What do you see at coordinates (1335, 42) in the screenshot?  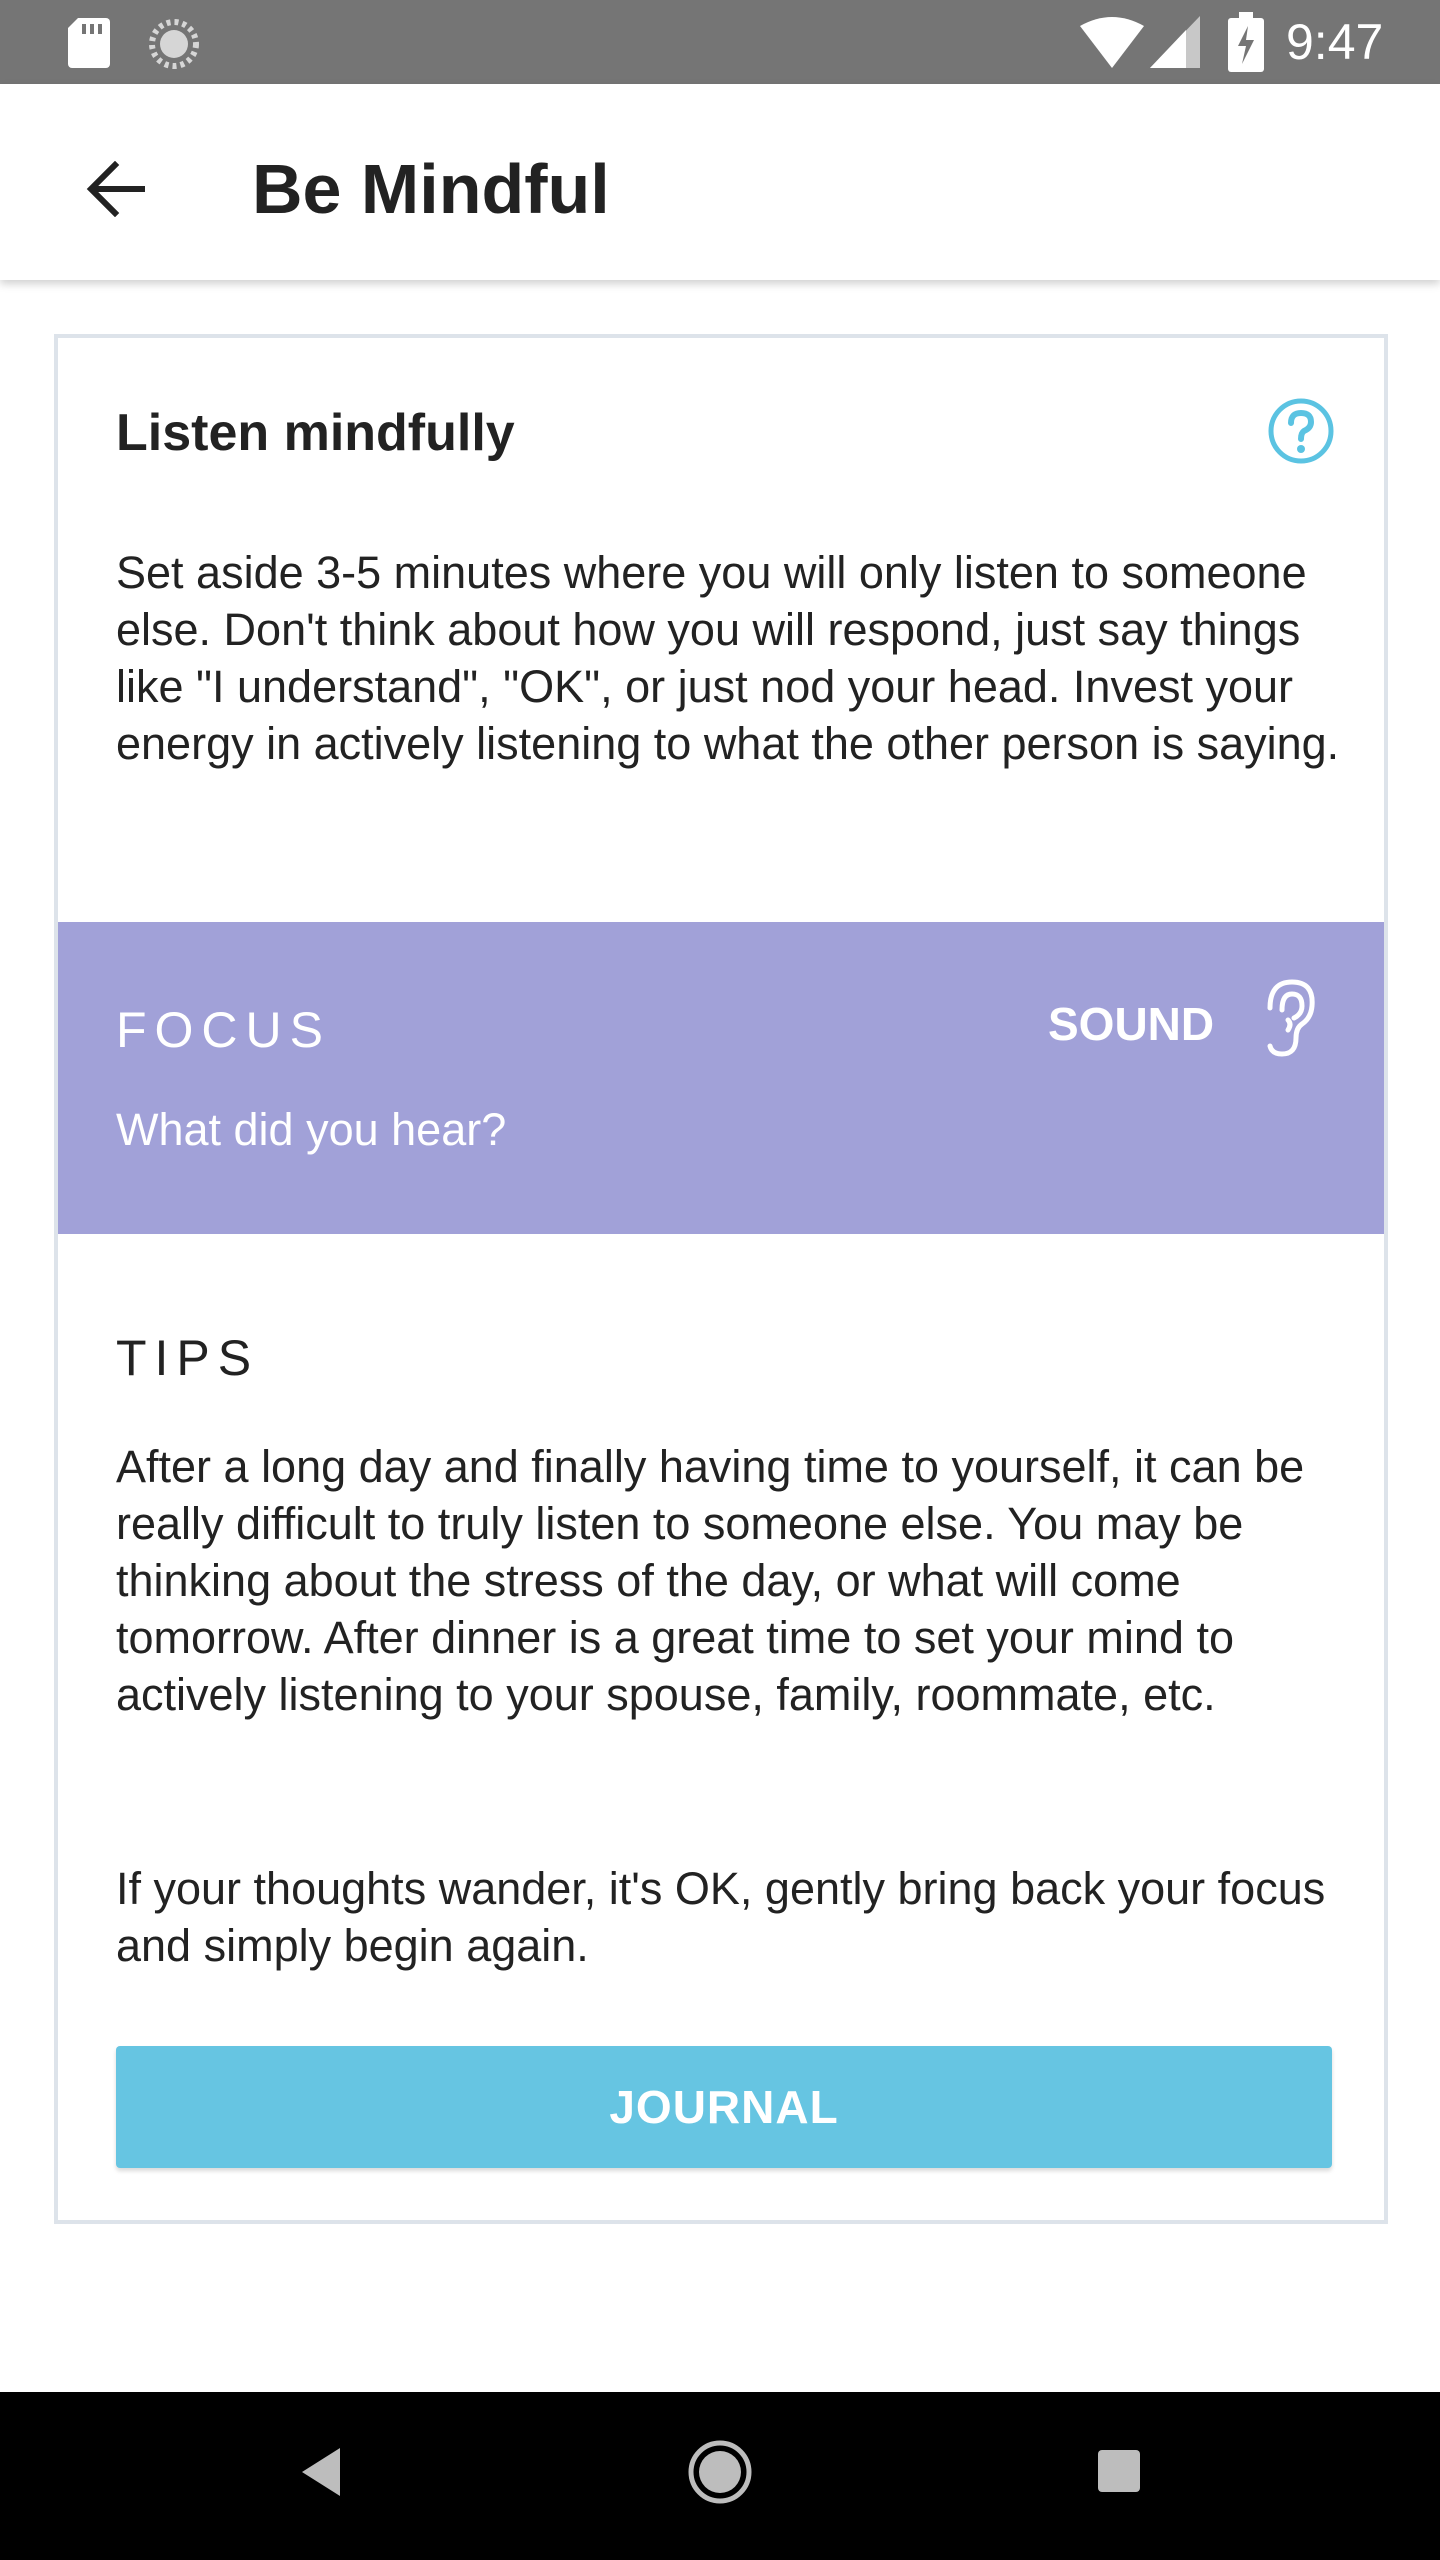 I see `status-time: 9:47` at bounding box center [1335, 42].